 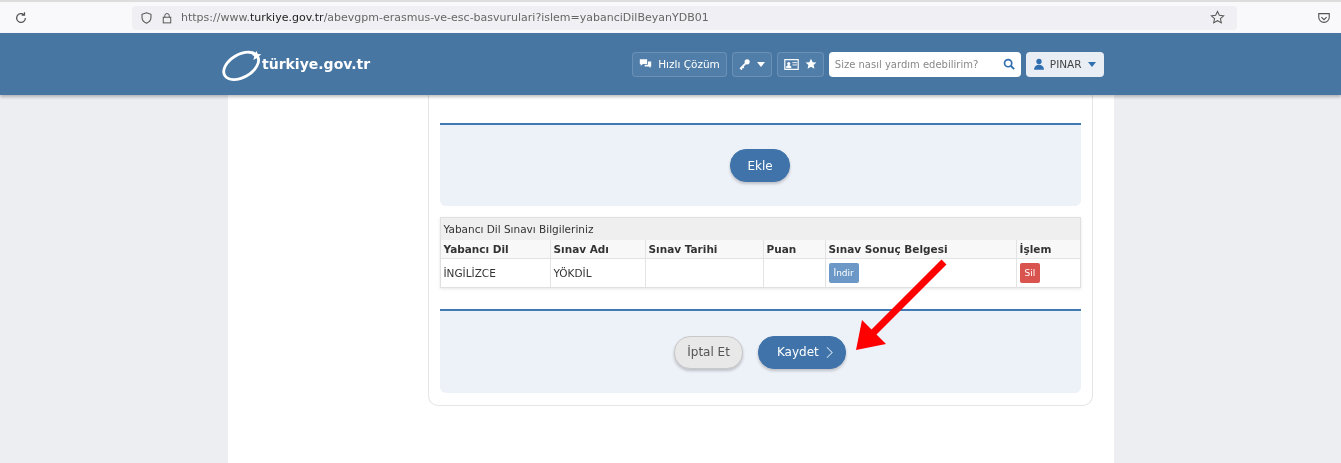 What do you see at coordinates (829, 352) in the screenshot?
I see `chevron-right-icon` at bounding box center [829, 352].